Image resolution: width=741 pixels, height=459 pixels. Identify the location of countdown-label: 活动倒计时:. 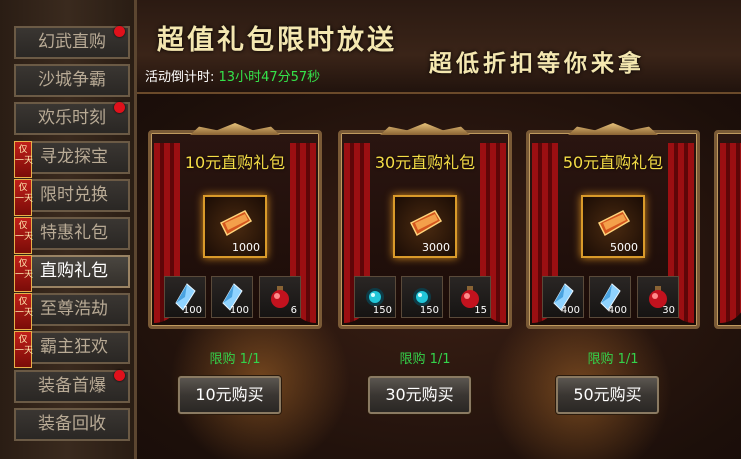
(180, 77).